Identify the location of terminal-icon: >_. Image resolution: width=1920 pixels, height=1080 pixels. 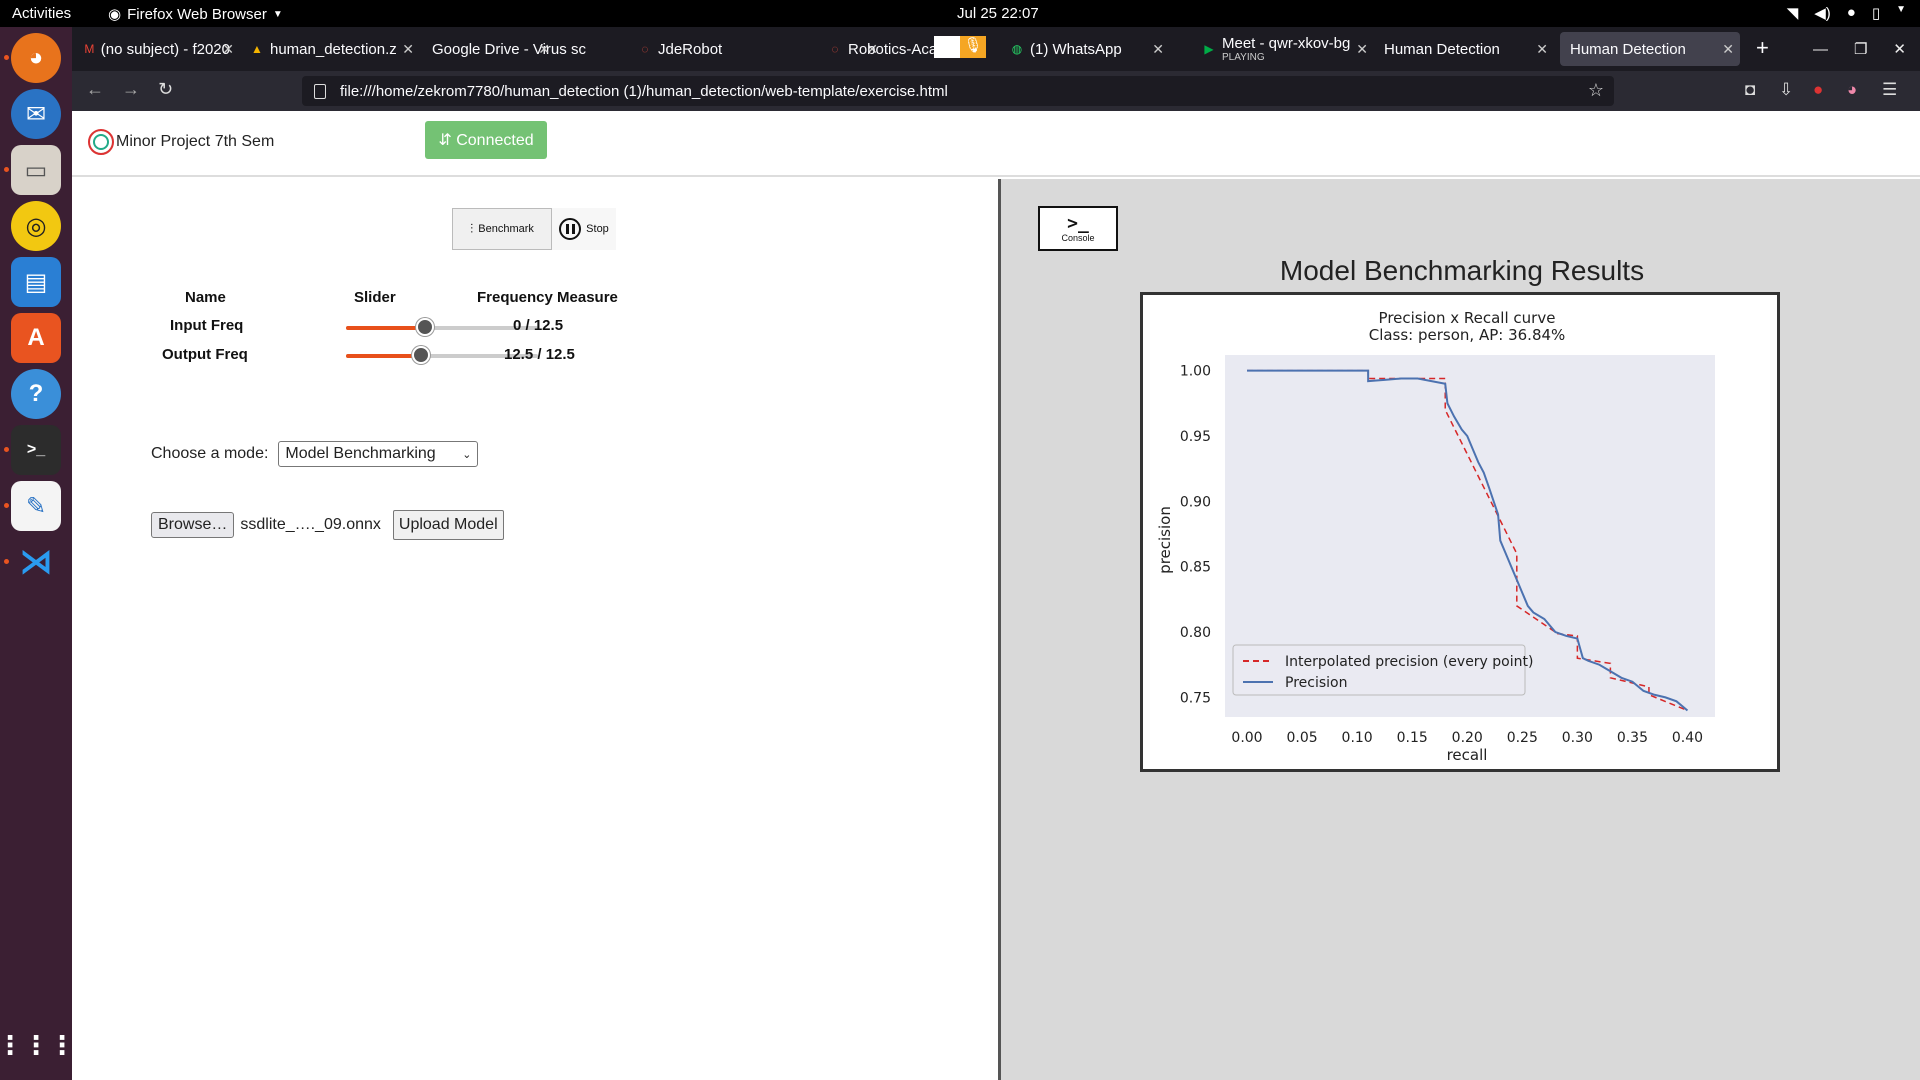
(1078, 223).